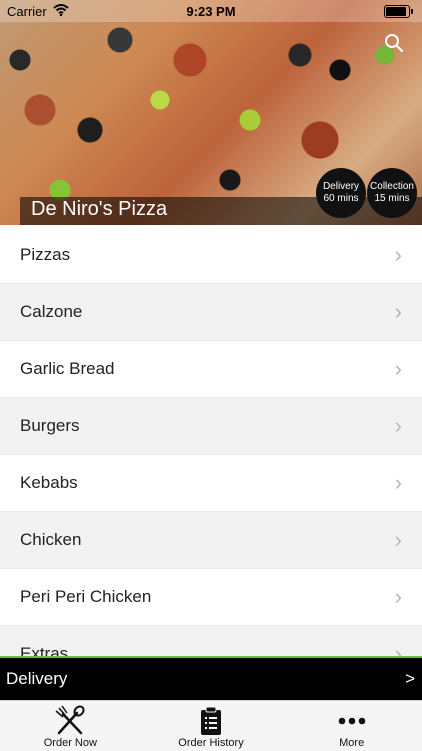 The height and width of the screenshot is (751, 422). I want to click on menu-item-label: Pizzas, so click(45, 254).